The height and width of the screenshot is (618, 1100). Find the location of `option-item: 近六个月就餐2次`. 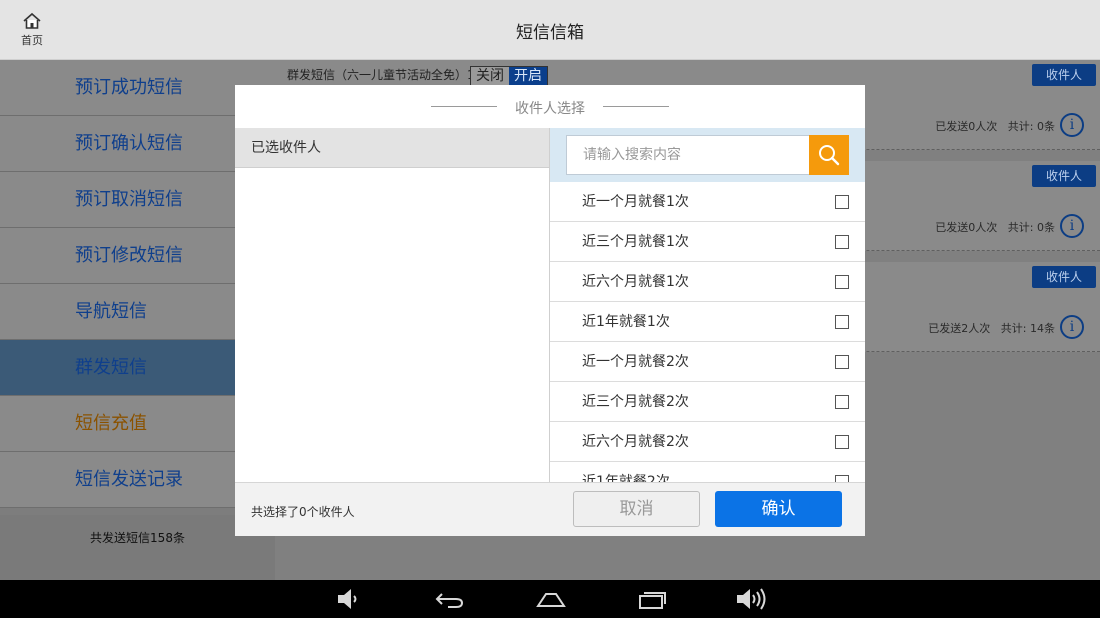

option-item: 近六个月就餐2次 is located at coordinates (707, 442).